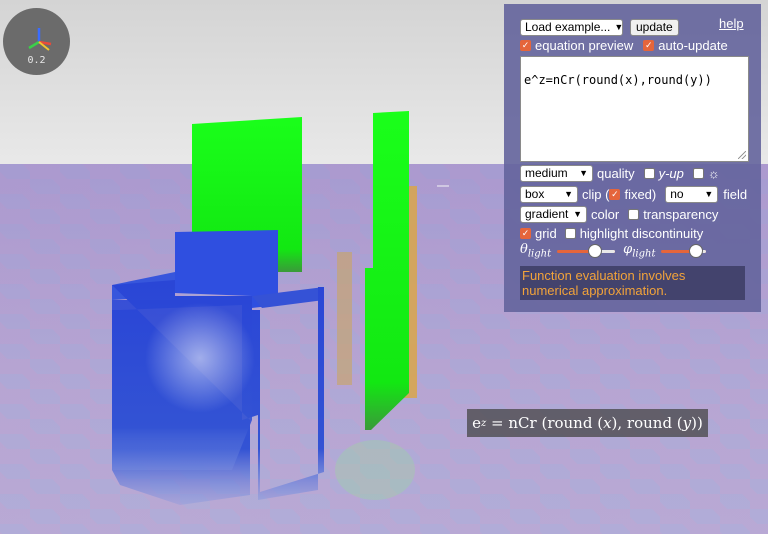 The height and width of the screenshot is (534, 768). What do you see at coordinates (735, 194) in the screenshot?
I see `field-label: field` at bounding box center [735, 194].